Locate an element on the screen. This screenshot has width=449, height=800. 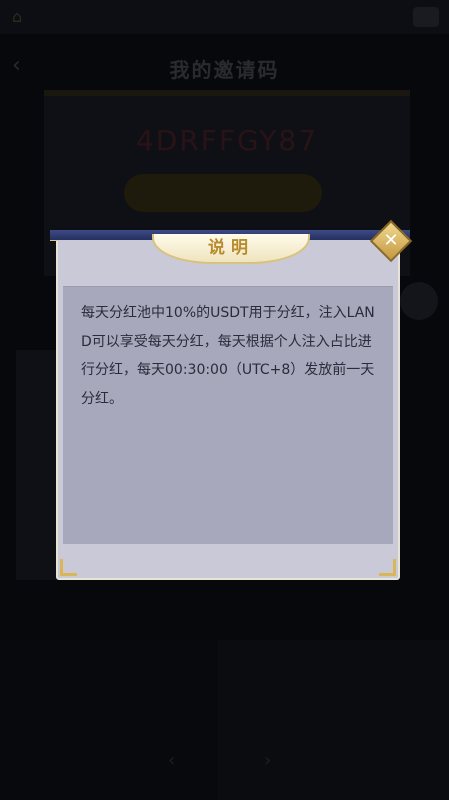
next-arrow-icon: › is located at coordinates (267, 760).